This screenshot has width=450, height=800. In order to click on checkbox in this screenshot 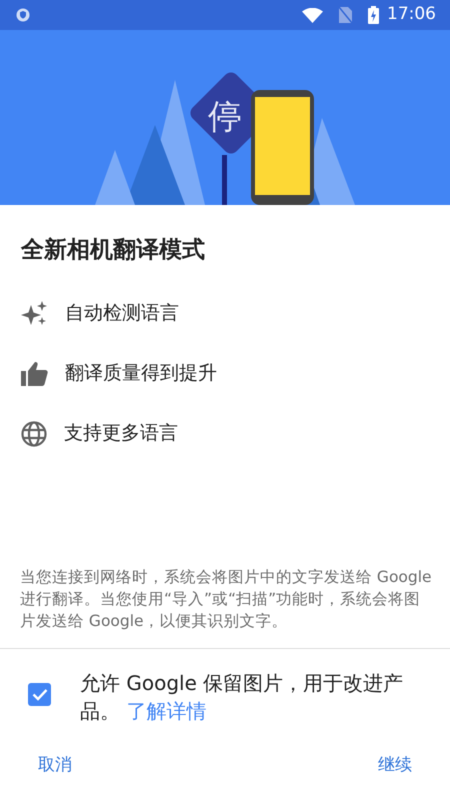, I will do `click(39, 694)`.